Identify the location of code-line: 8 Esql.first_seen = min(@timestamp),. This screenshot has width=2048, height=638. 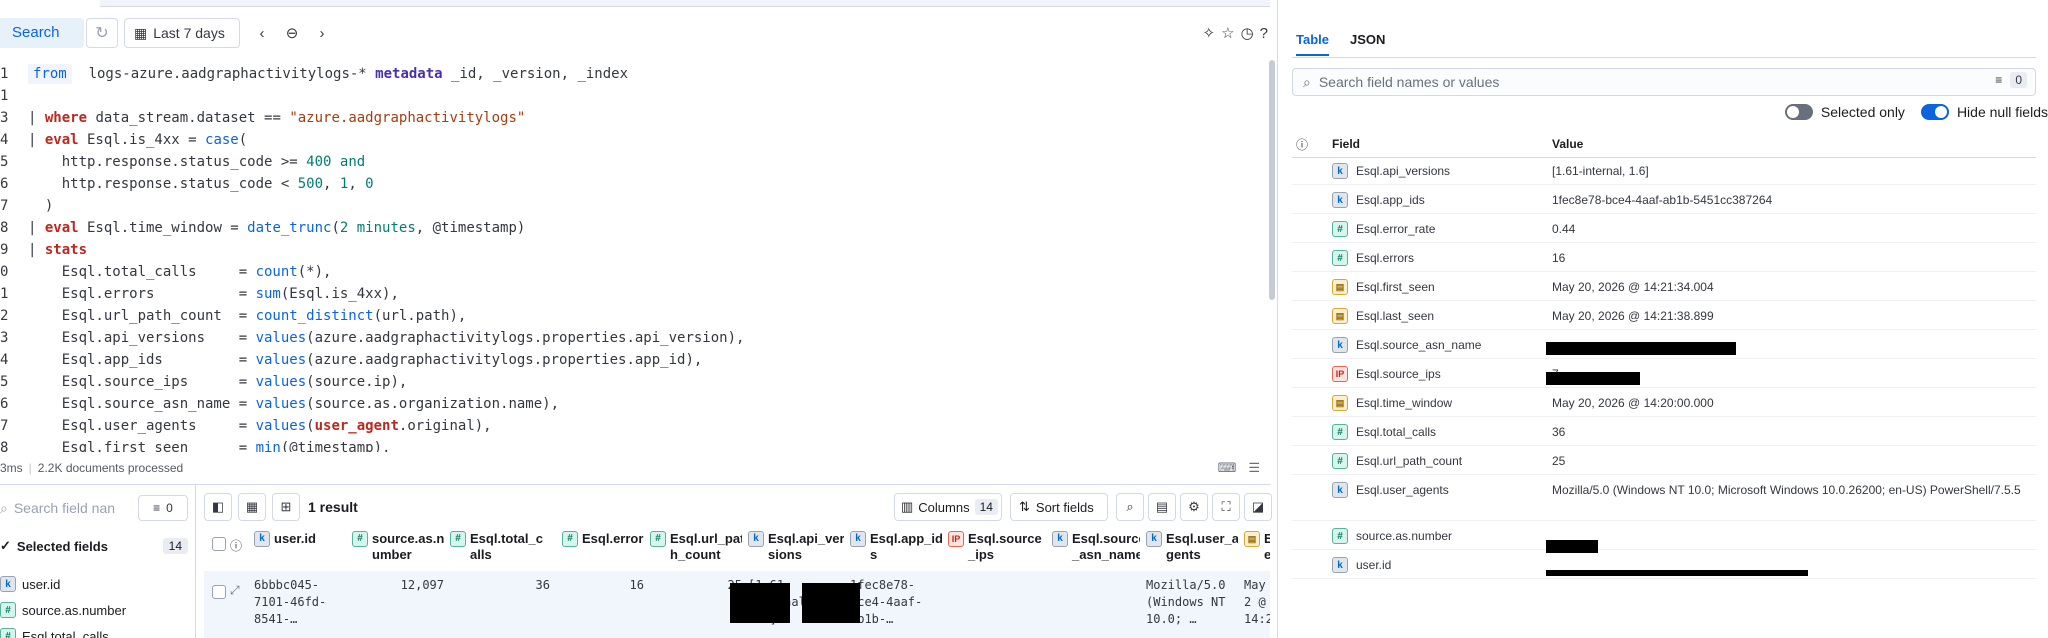
(631, 444).